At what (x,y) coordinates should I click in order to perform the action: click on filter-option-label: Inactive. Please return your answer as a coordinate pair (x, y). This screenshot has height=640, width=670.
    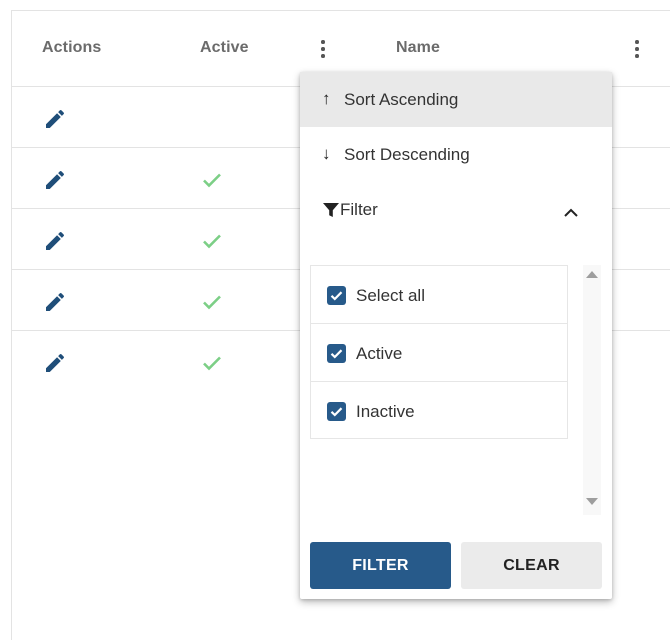
    Looking at the image, I should click on (385, 411).